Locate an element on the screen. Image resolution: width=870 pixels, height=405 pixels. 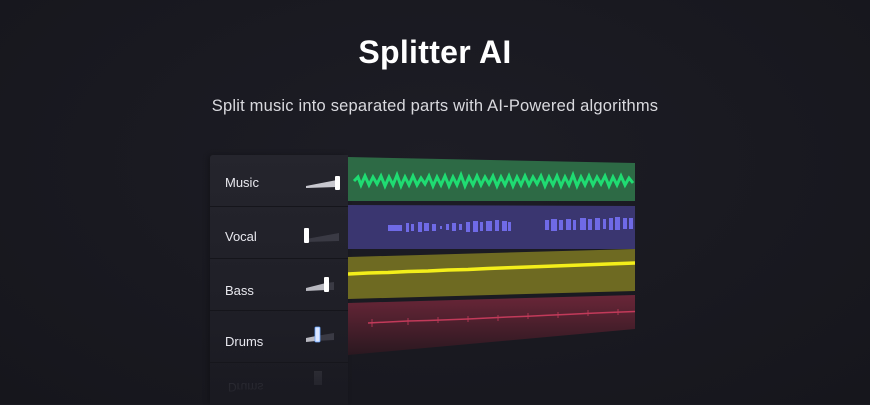
volume-slider-bass is located at coordinates (324, 283).